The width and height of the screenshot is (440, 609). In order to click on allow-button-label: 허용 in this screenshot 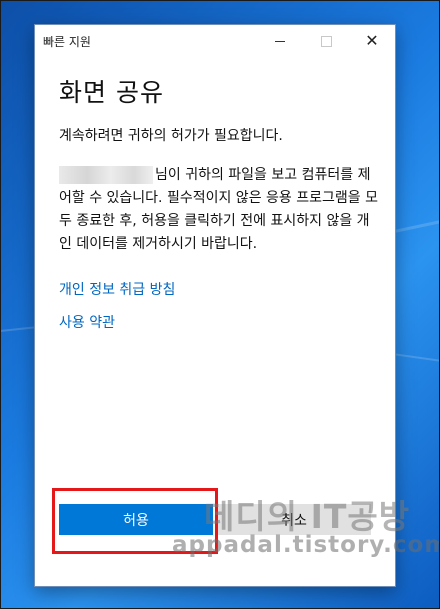, I will do `click(136, 520)`.